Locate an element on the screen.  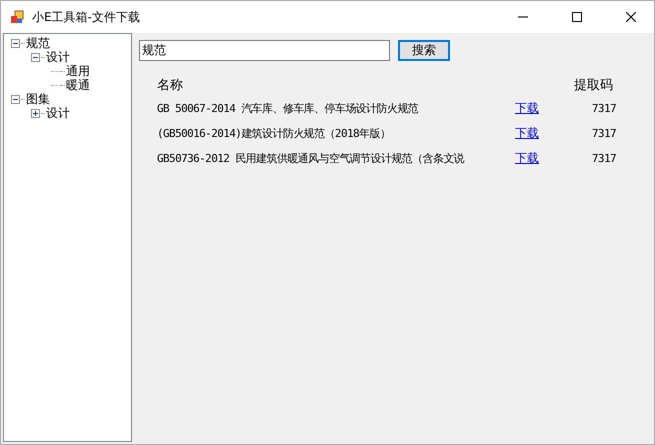
maximize-icon is located at coordinates (577, 17).